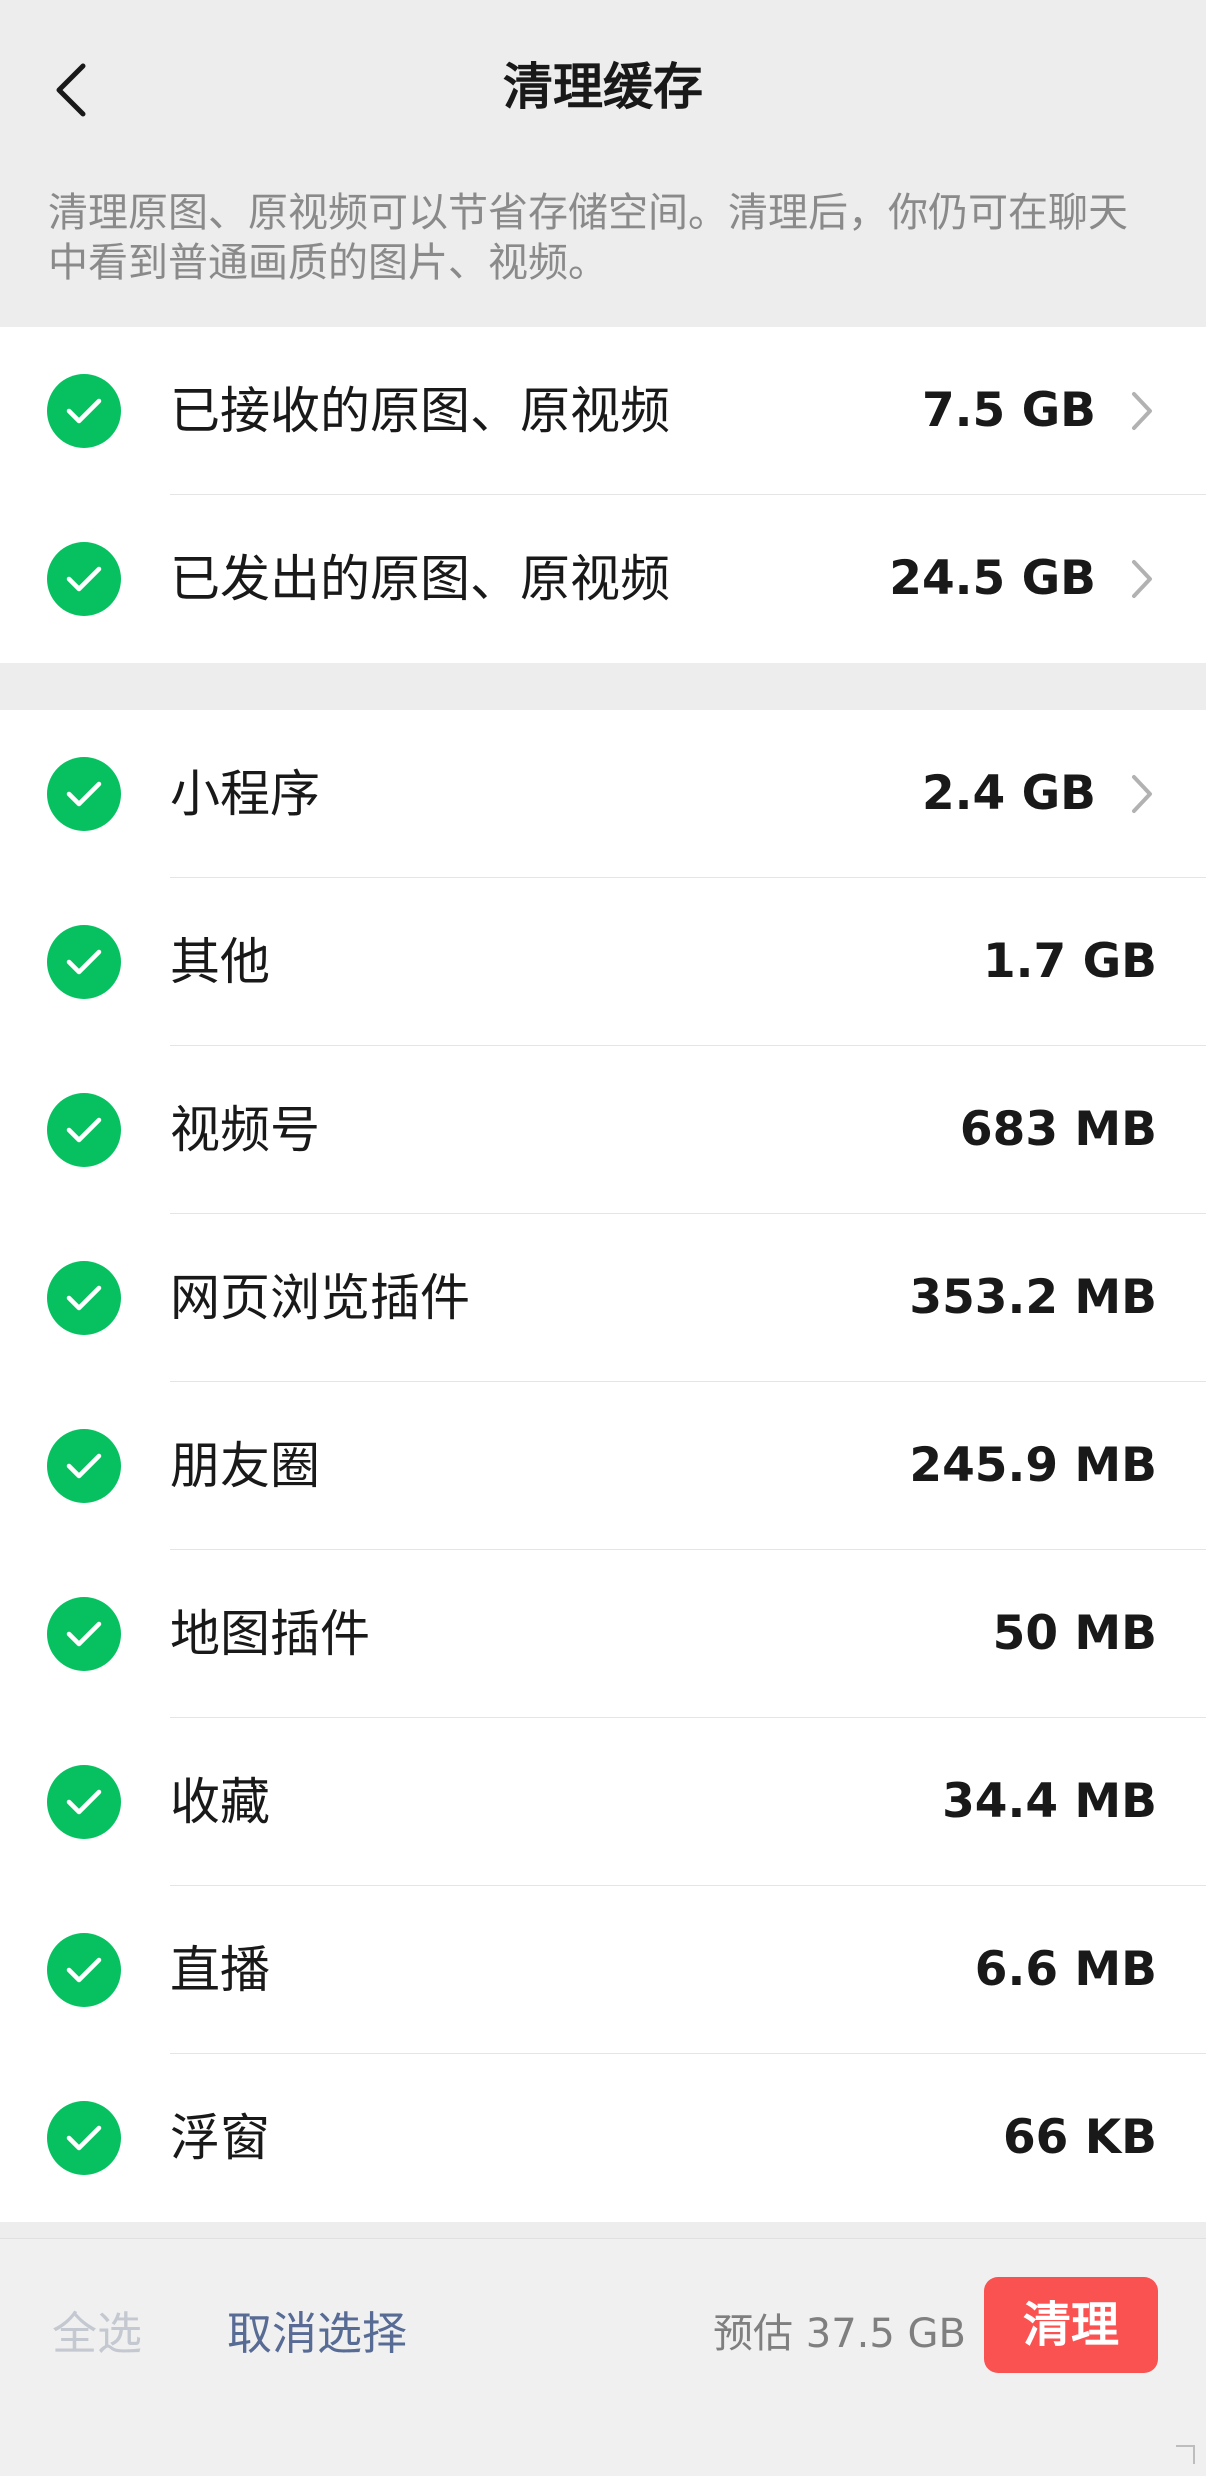 This screenshot has height=2476, width=1206. I want to click on cache-item-size: 1.7 GB, so click(1069, 961).